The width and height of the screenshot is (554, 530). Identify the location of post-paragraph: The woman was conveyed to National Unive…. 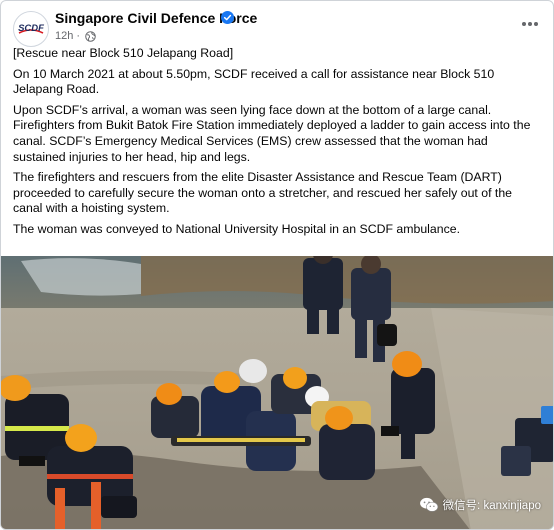
(236, 228).